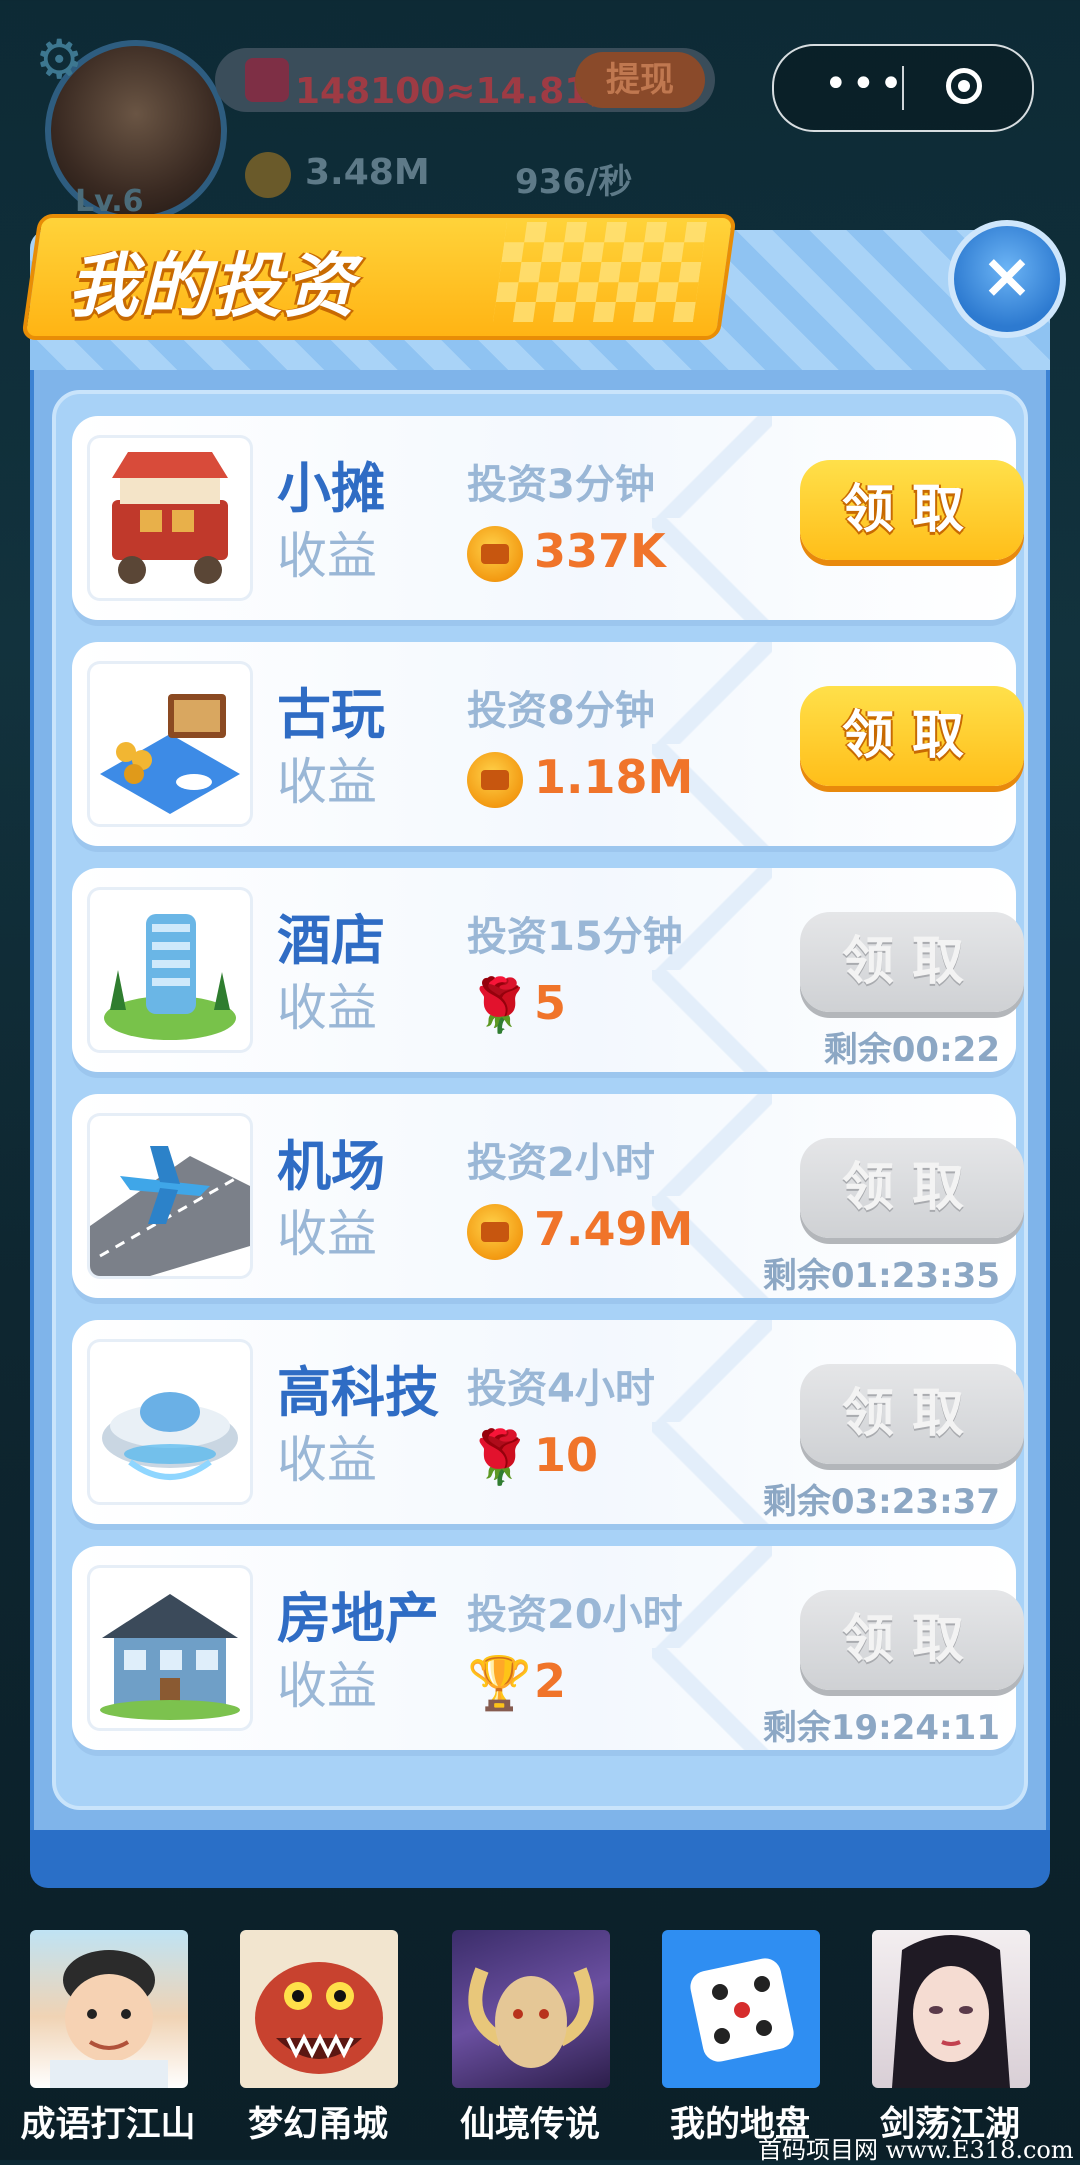 The width and height of the screenshot is (1080, 2165). Describe the element at coordinates (548, 744) in the screenshot. I see `investment-row: 古玩收益 投资8分钟 1.18M 领取` at that location.